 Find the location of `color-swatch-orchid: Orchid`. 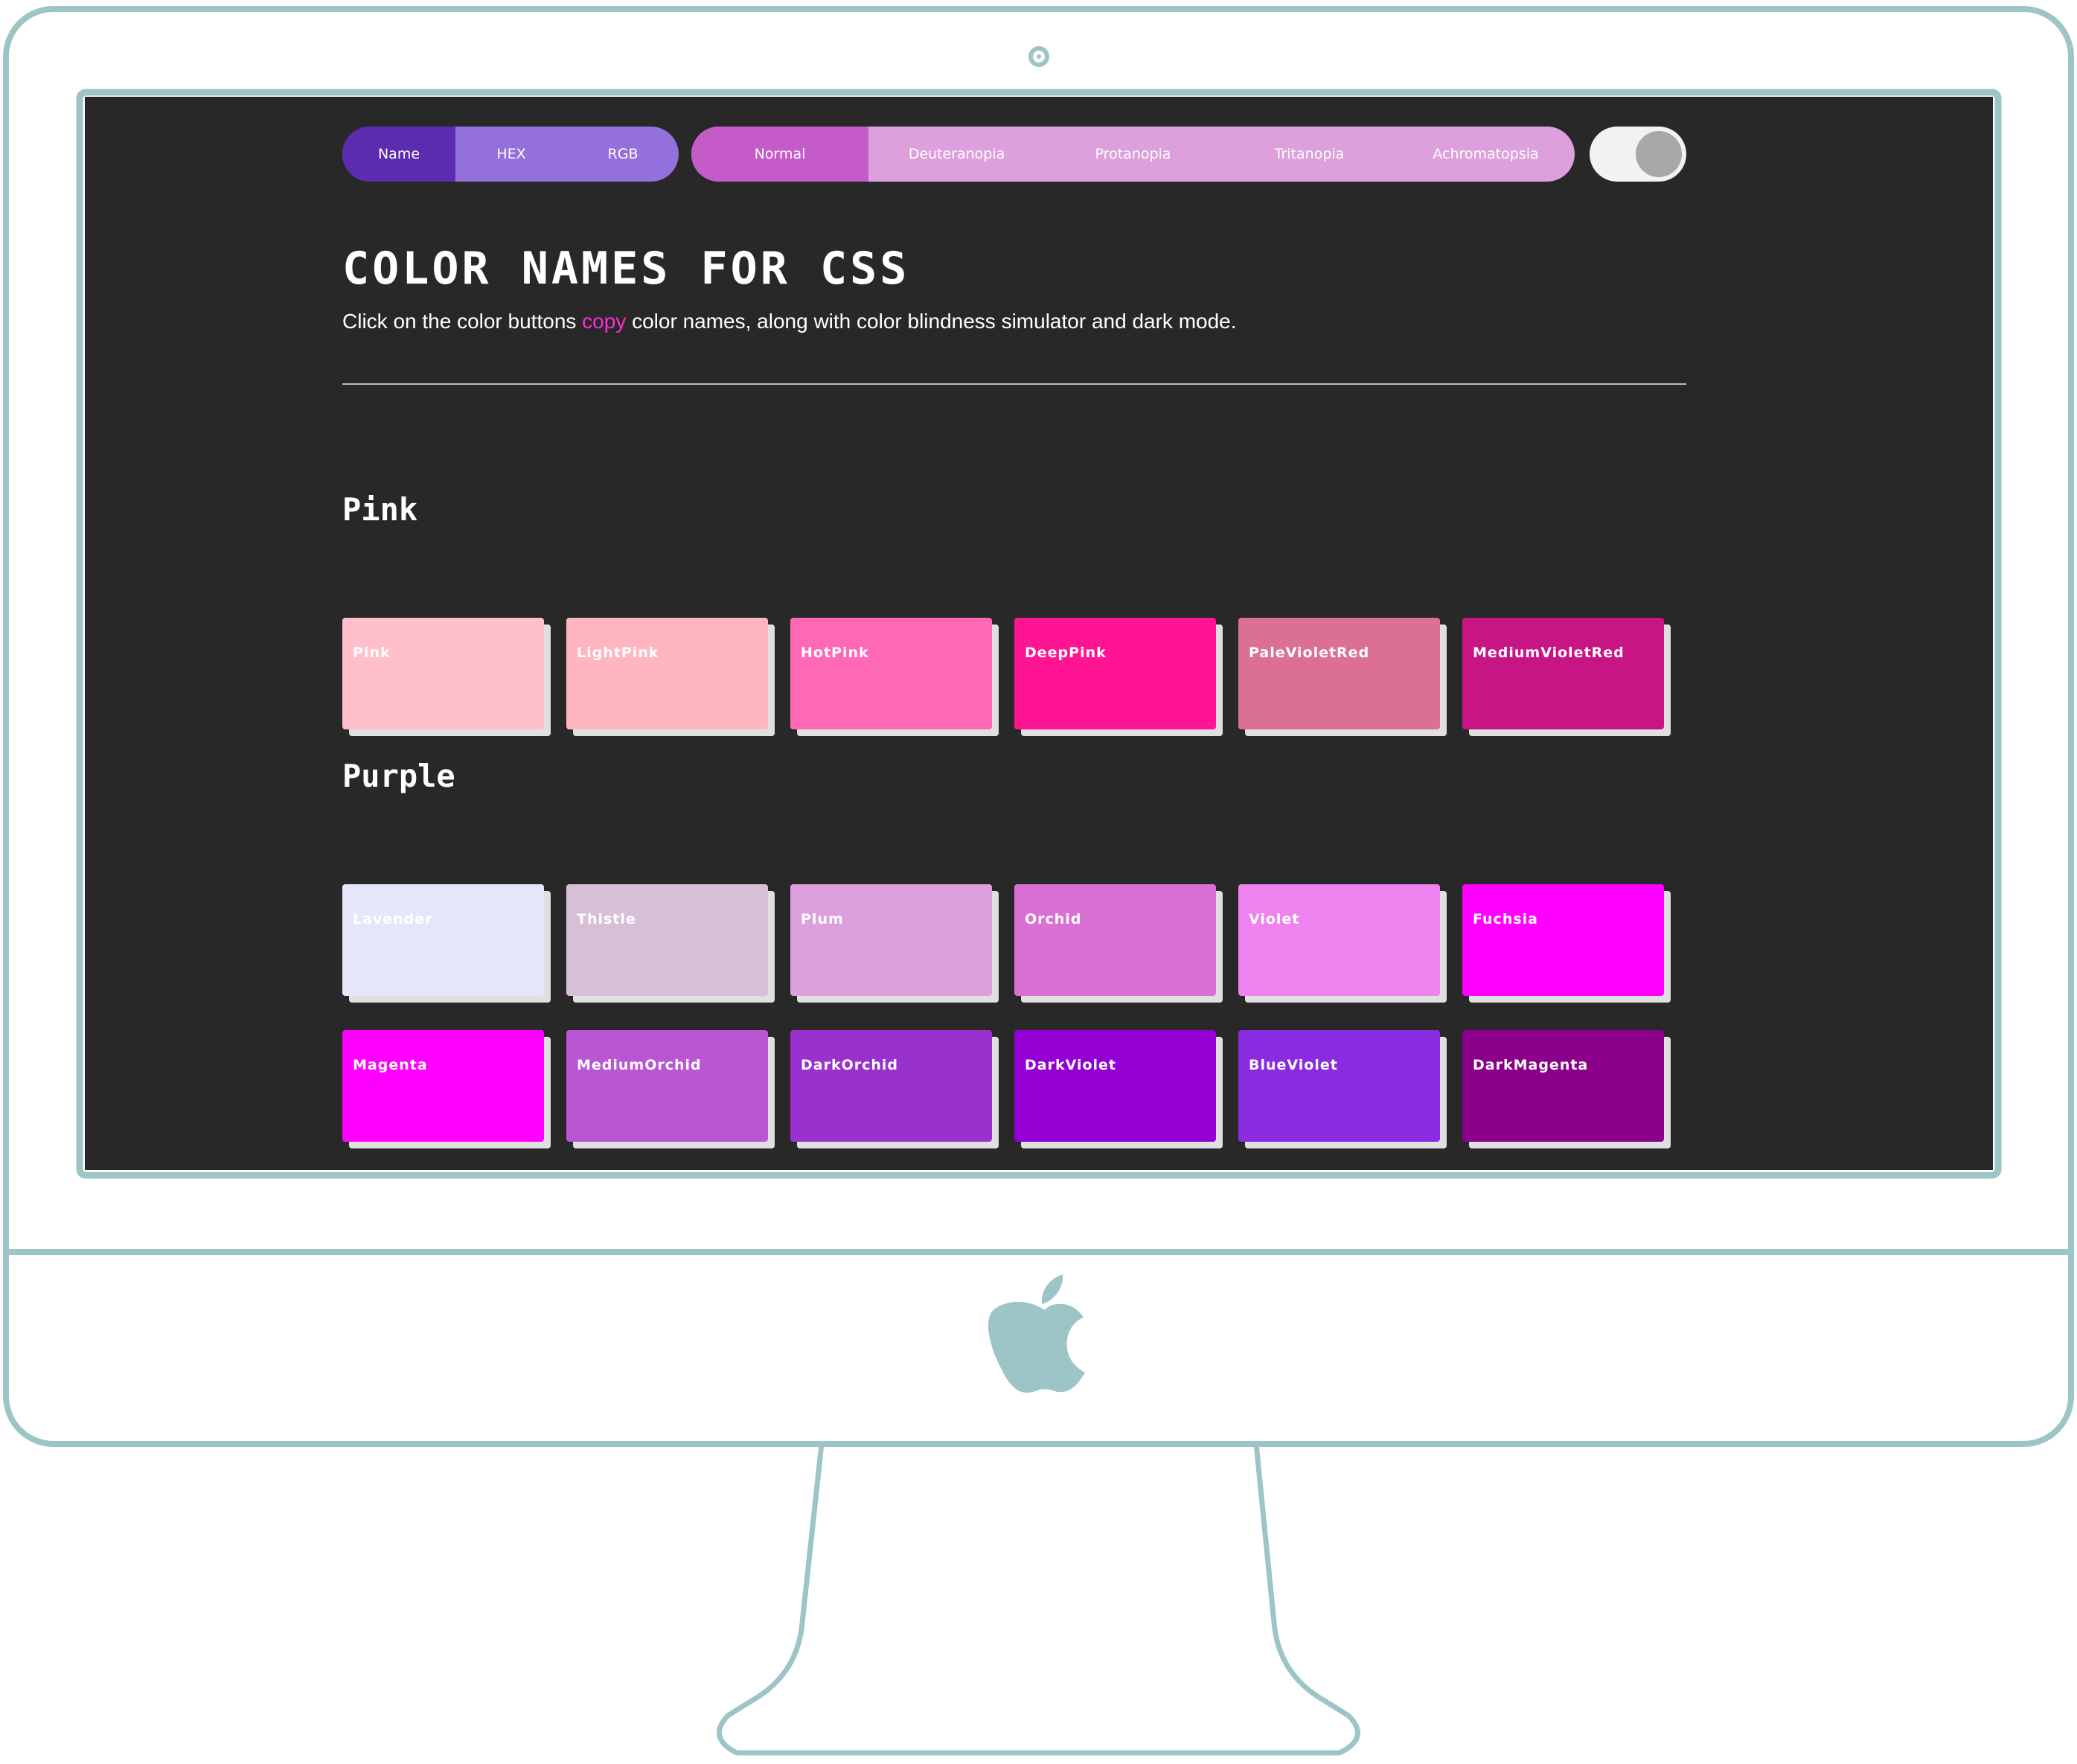

color-swatch-orchid: Orchid is located at coordinates (1115, 940).